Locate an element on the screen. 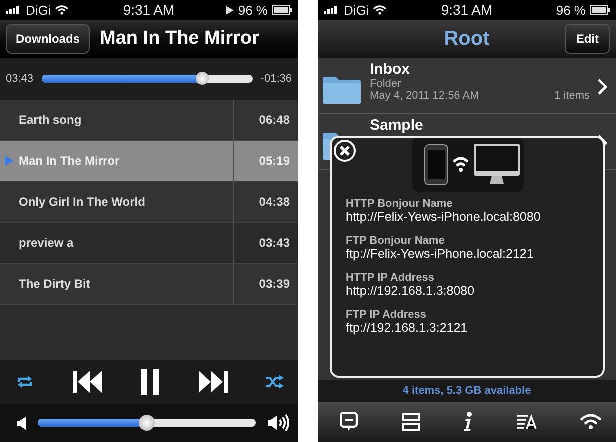  repeat-icon is located at coordinates (25, 382).